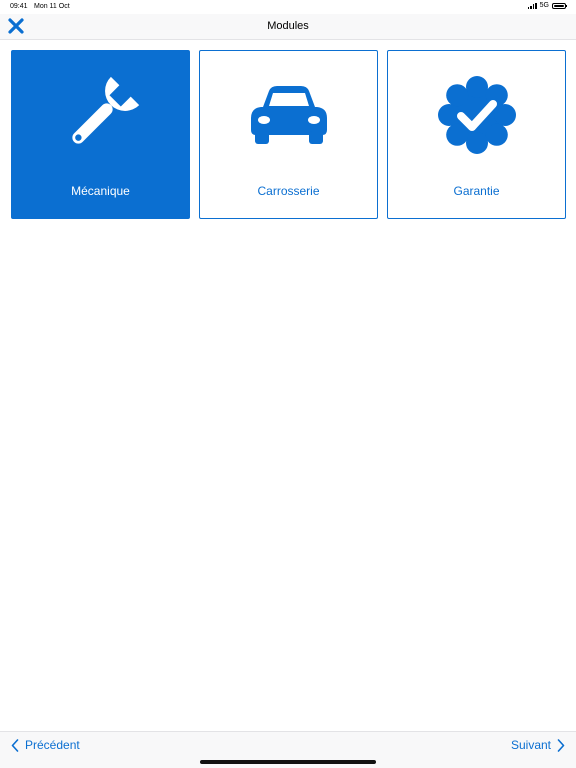 The width and height of the screenshot is (576, 768). I want to click on module-label: Mécanique, so click(100, 191).